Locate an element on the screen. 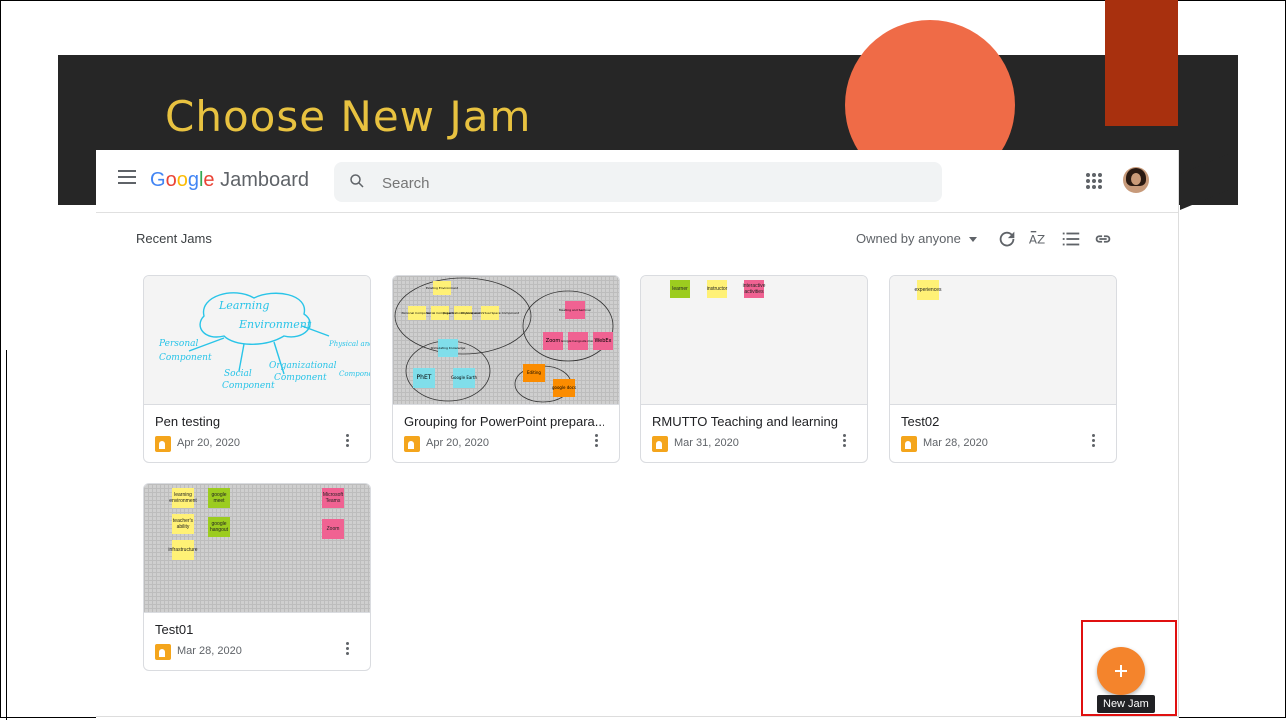 The width and height of the screenshot is (1288, 720). jamboard-logo: Google Jamboard is located at coordinates (229, 180).